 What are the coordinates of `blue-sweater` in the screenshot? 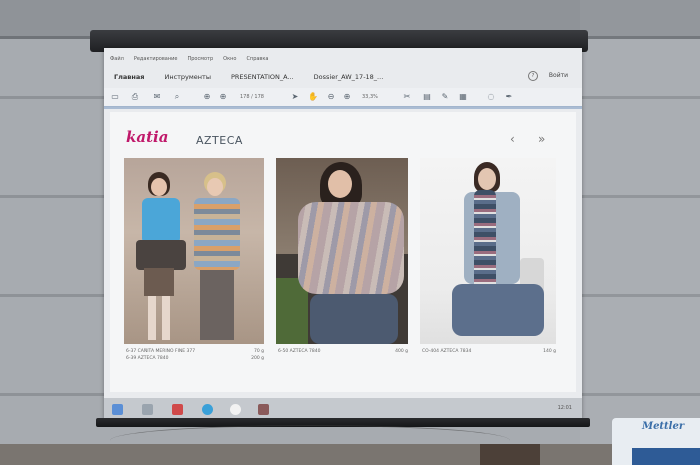 It's located at (161, 221).